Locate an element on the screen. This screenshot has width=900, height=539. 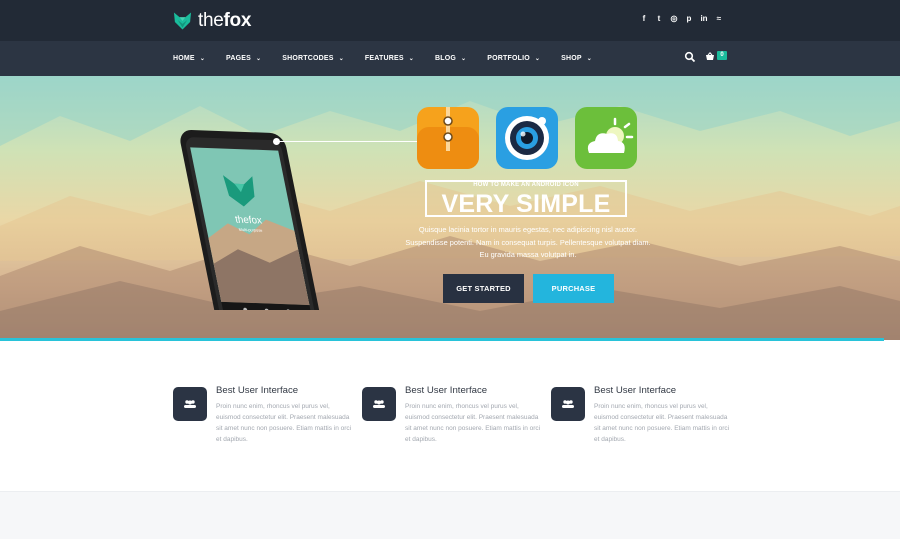
hero-subheading: HOW TO MAKE AN ANDROID ICON is located at coordinates (526, 185).